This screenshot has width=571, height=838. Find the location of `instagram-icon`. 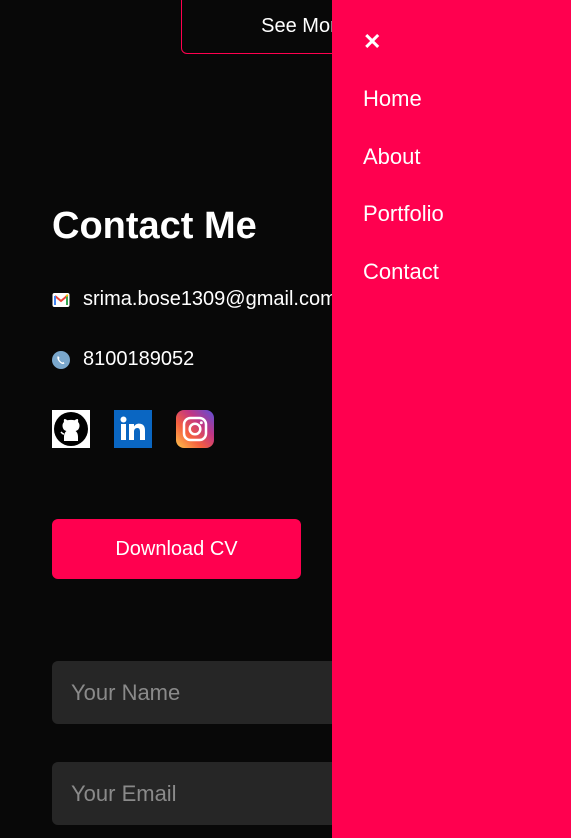

instagram-icon is located at coordinates (195, 429).